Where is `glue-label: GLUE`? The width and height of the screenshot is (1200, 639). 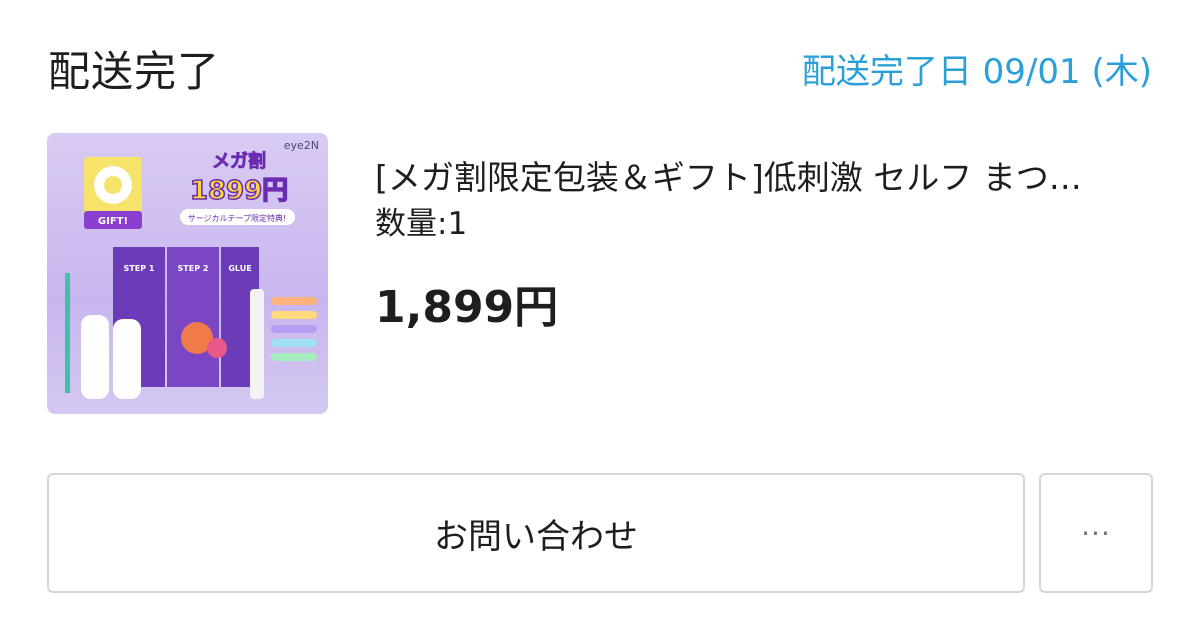 glue-label: GLUE is located at coordinates (239, 268).